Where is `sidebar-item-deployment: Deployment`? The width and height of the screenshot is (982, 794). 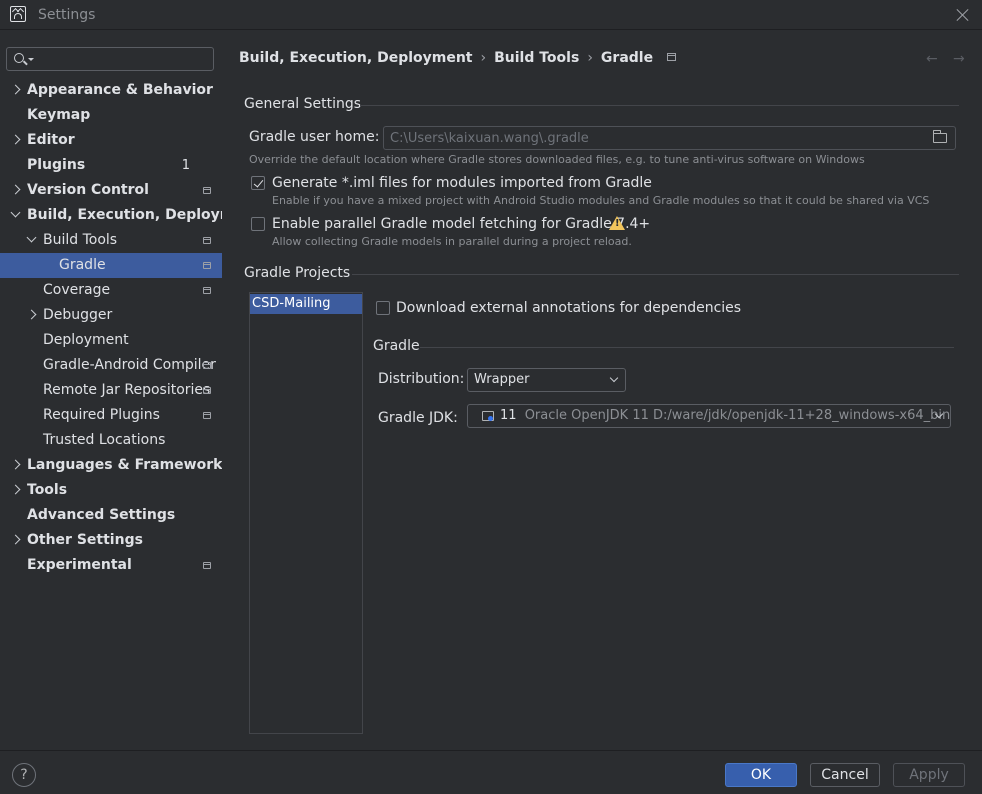 sidebar-item-deployment: Deployment is located at coordinates (111, 340).